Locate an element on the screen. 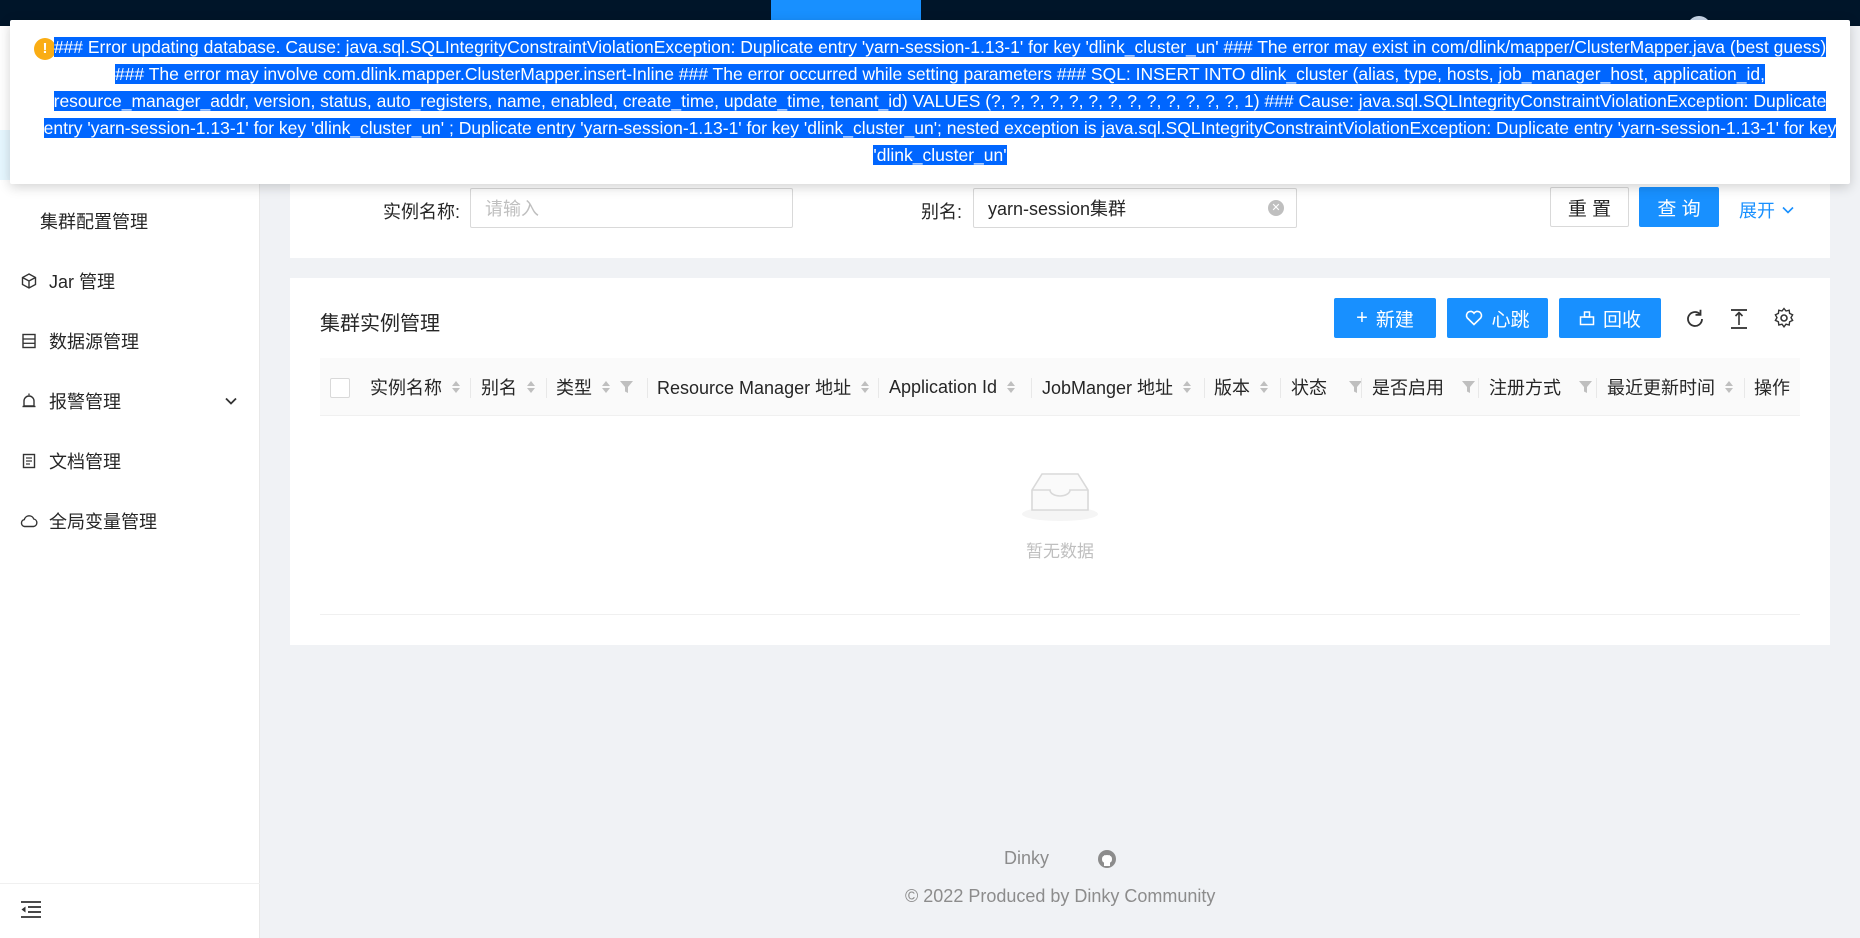 Image resolution: width=1860 pixels, height=938 pixels. column-header-instance-name: 实例名称 is located at coordinates (415, 387).